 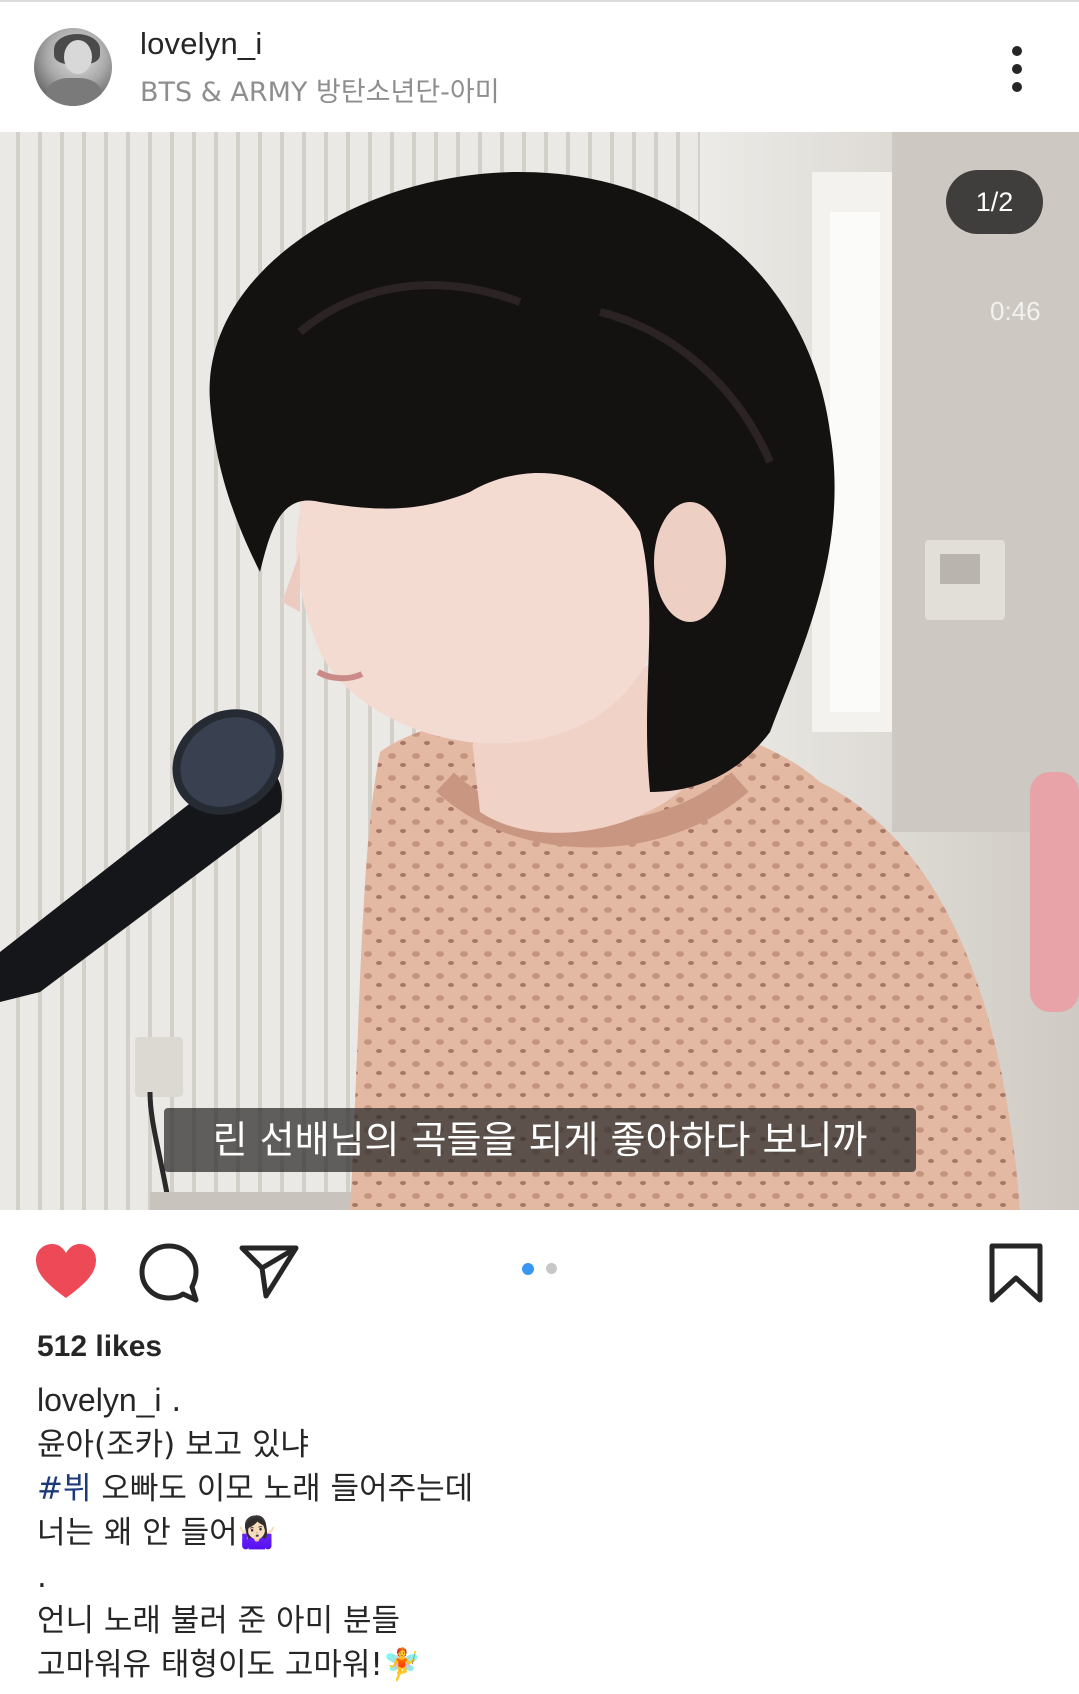 What do you see at coordinates (540, 1140) in the screenshot?
I see `video-subtitle: 린 선배님의 곡들을 되게 좋아하다 보니까` at bounding box center [540, 1140].